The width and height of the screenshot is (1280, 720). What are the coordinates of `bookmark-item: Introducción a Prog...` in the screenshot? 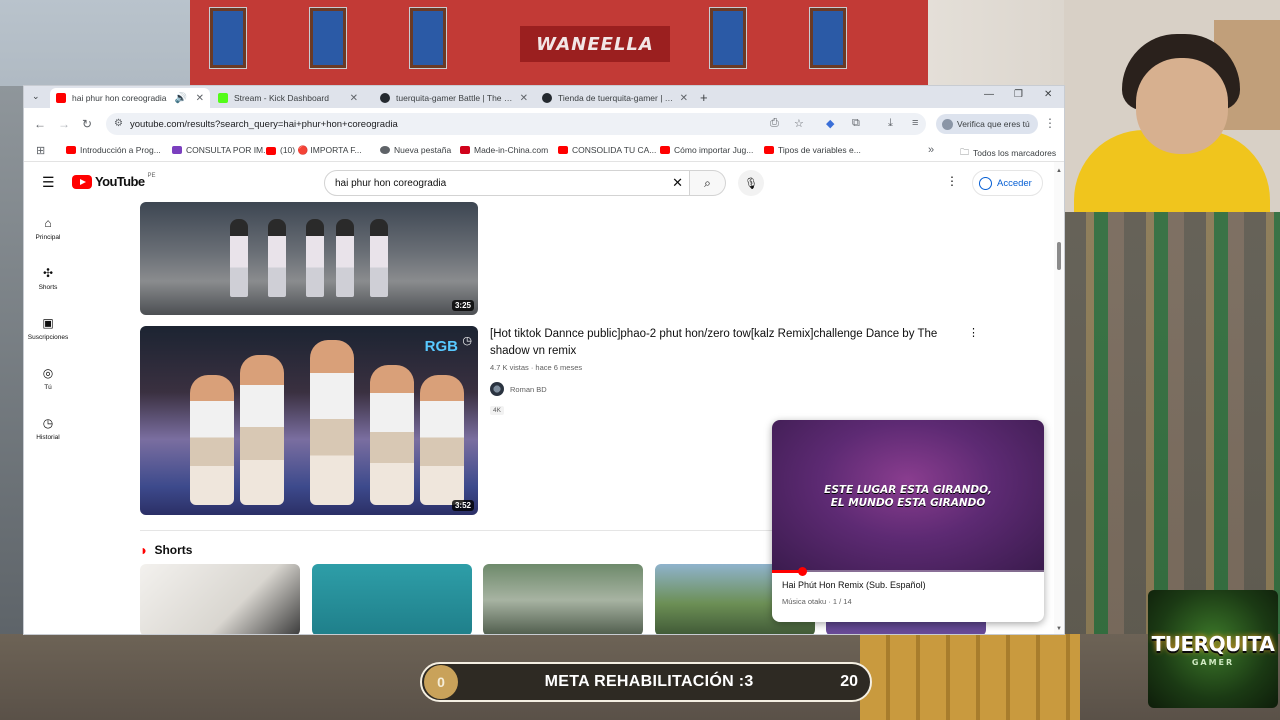 It's located at (113, 150).